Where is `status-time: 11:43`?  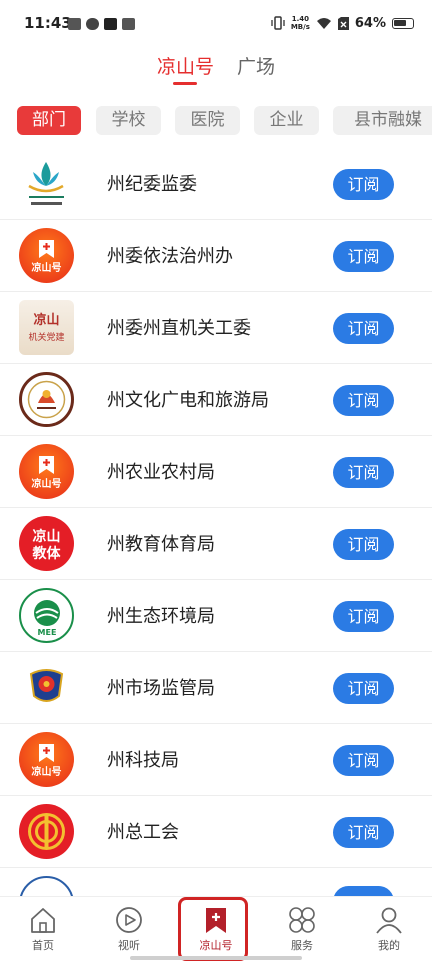
status-time: 11:43 is located at coordinates (48, 23).